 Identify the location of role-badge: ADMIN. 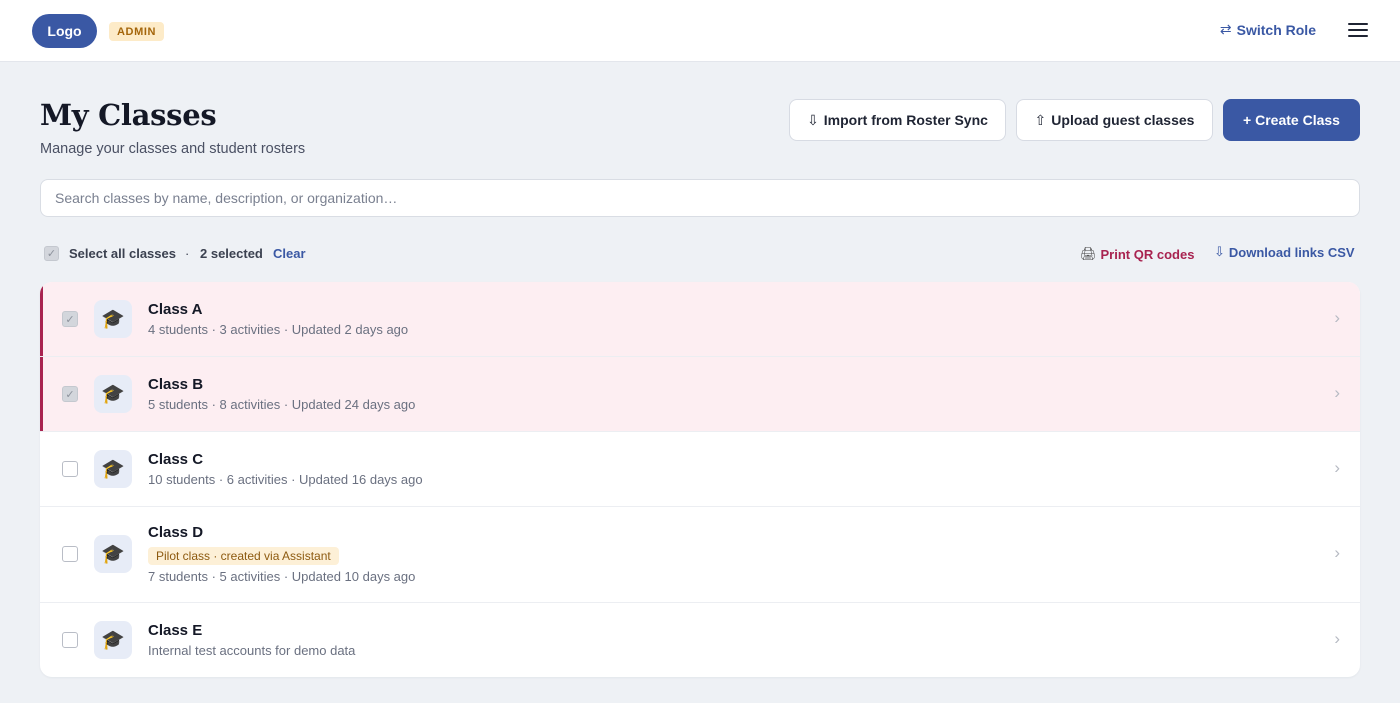
(137, 31).